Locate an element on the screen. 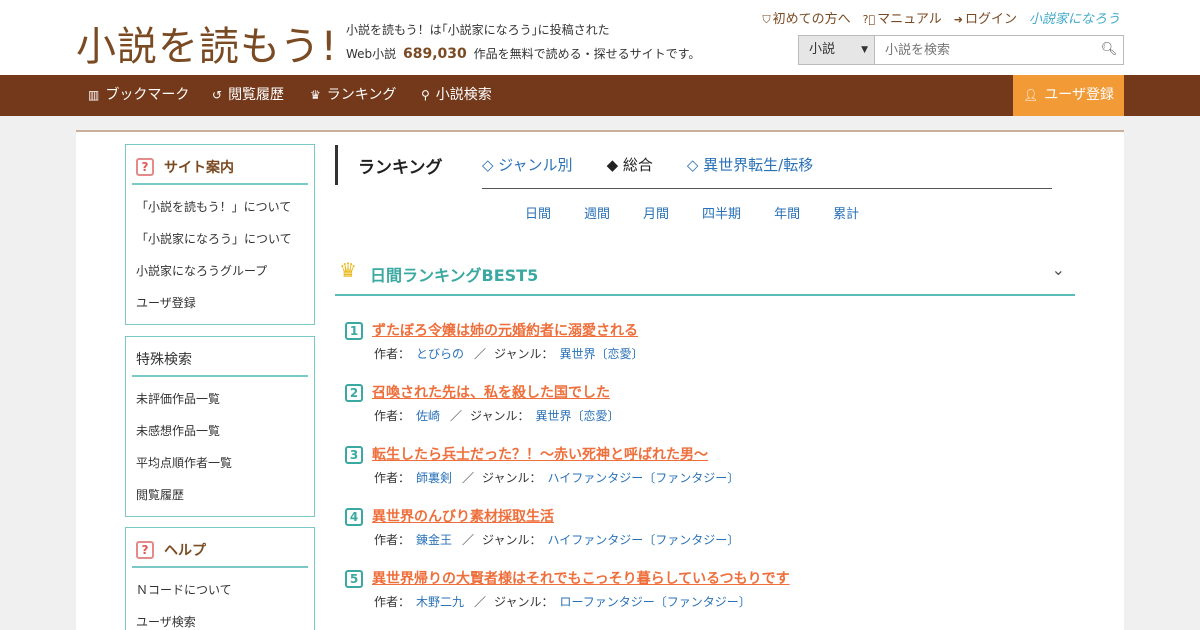  help-title: ? ヘルプ is located at coordinates (220, 553).